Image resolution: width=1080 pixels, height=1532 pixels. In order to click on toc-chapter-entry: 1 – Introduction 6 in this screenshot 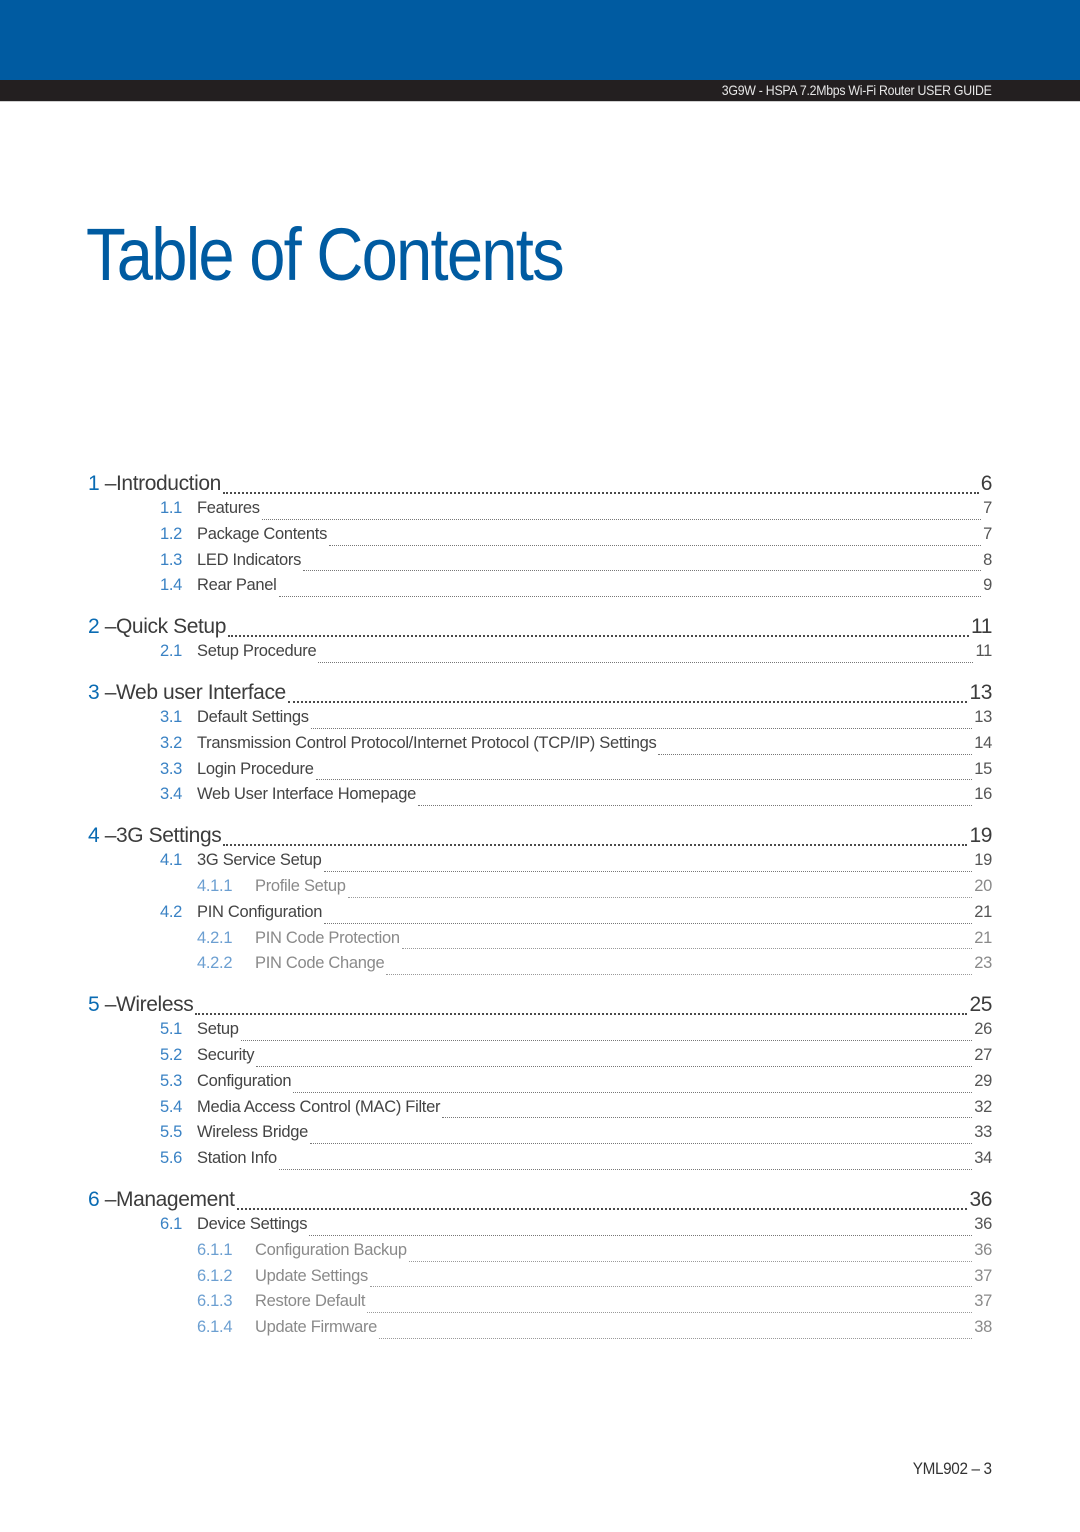, I will do `click(540, 485)`.